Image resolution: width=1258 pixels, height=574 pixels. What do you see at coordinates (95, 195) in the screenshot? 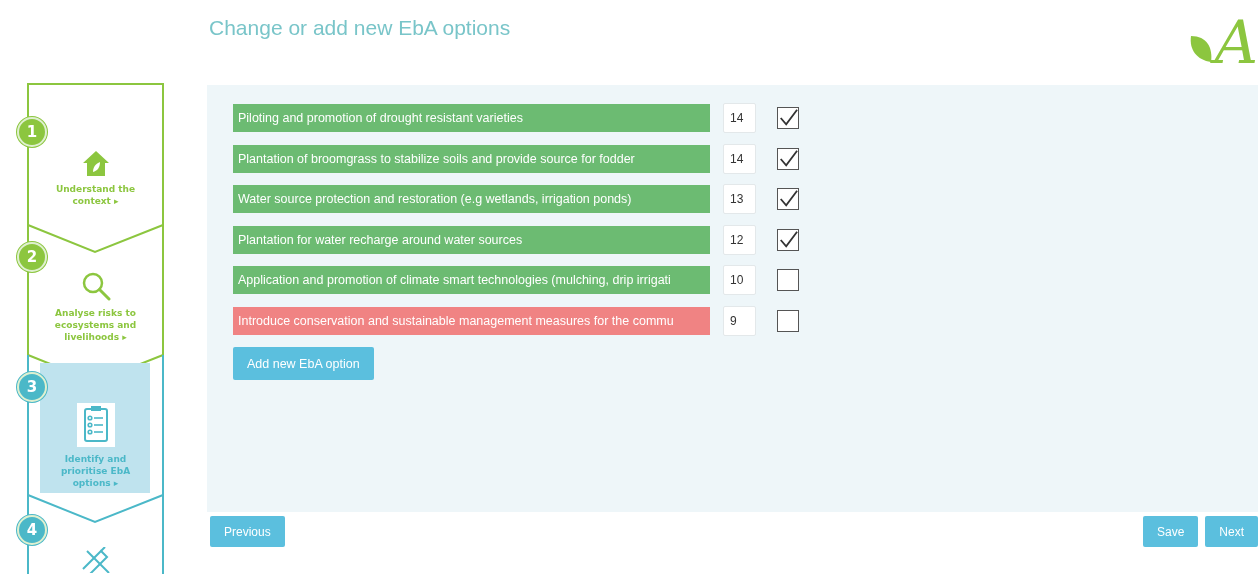
I see `step-link: Understand the context ▸` at bounding box center [95, 195].